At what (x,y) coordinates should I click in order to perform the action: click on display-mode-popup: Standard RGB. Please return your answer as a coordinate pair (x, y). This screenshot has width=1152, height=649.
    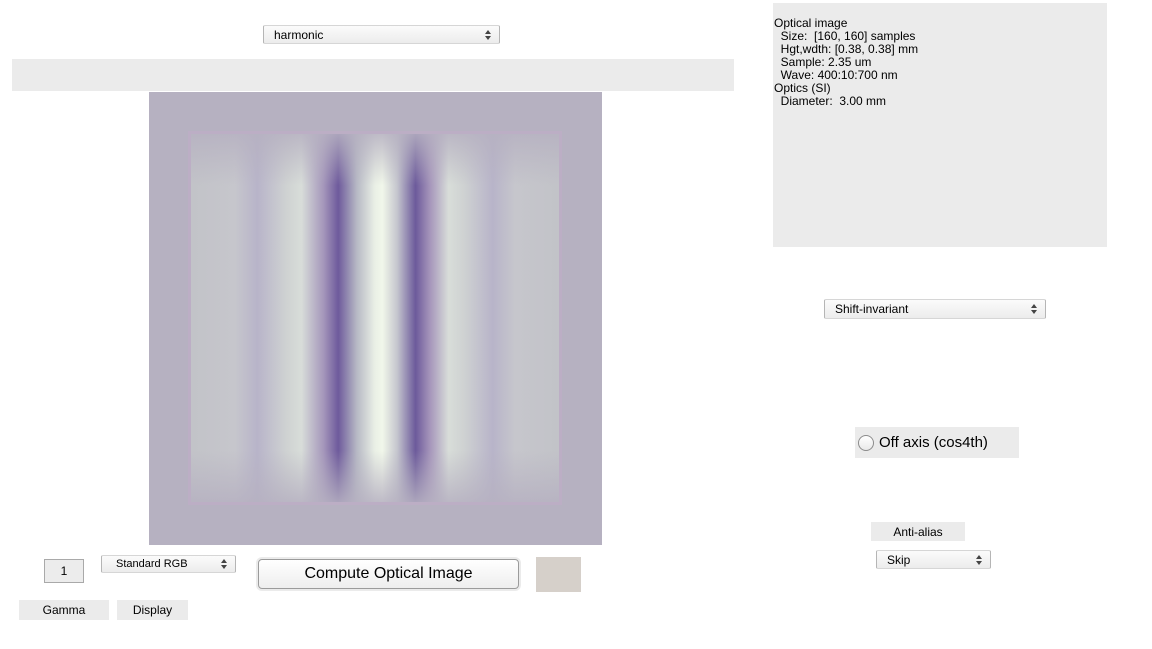
    Looking at the image, I should click on (168, 564).